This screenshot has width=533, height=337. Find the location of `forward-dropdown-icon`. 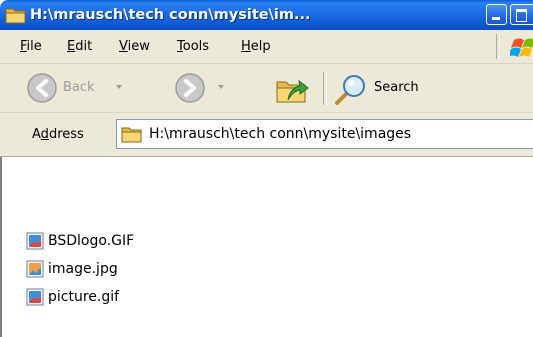

forward-dropdown-icon is located at coordinates (221, 87).